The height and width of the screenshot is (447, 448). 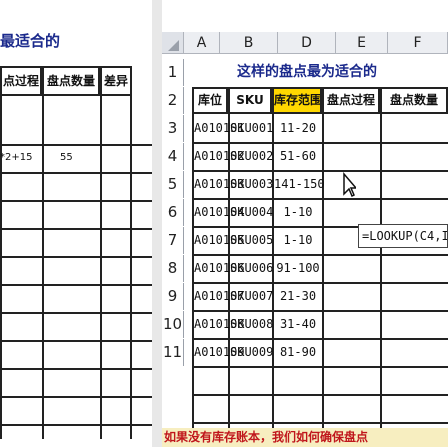 I want to click on row-header: 4, so click(x=173, y=156).